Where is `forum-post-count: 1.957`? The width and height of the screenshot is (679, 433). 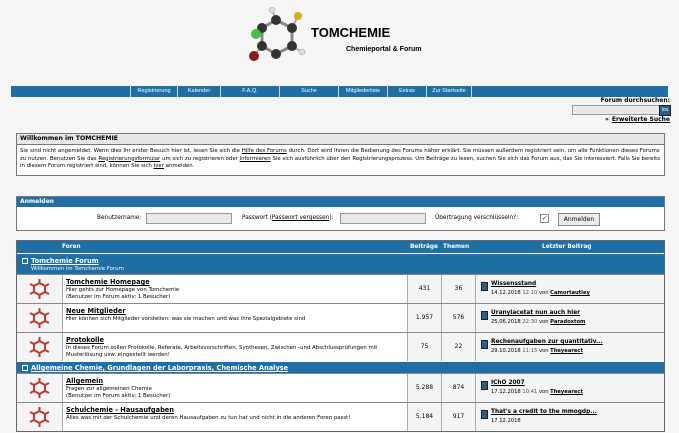 forum-post-count: 1.957 is located at coordinates (425, 318).